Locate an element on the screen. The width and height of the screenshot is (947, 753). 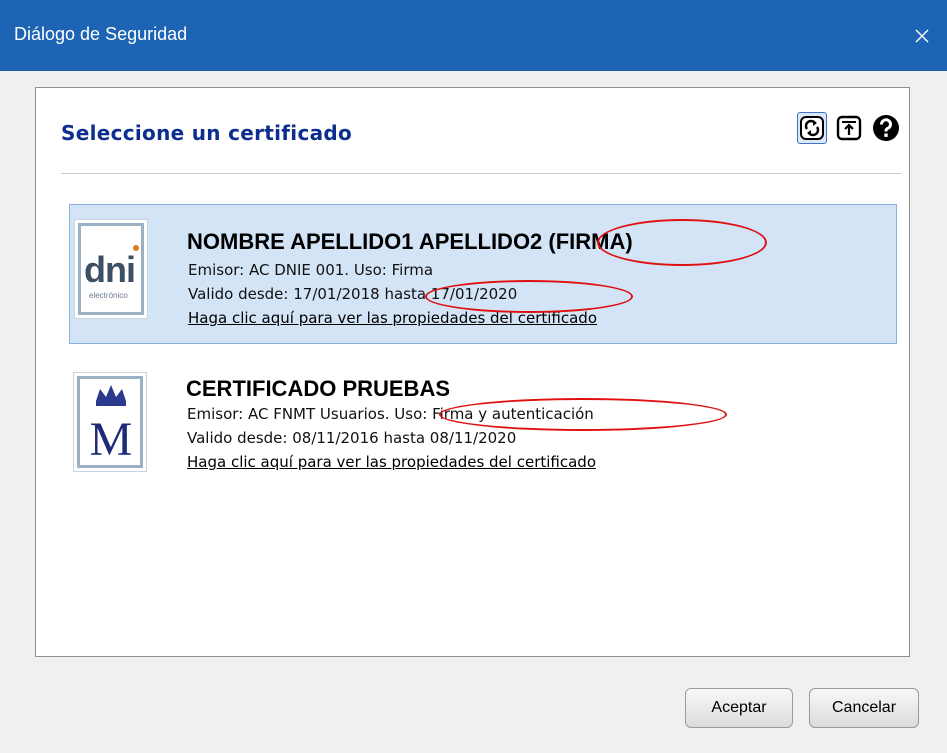
annotation-oval-expiry is located at coordinates (529, 296).